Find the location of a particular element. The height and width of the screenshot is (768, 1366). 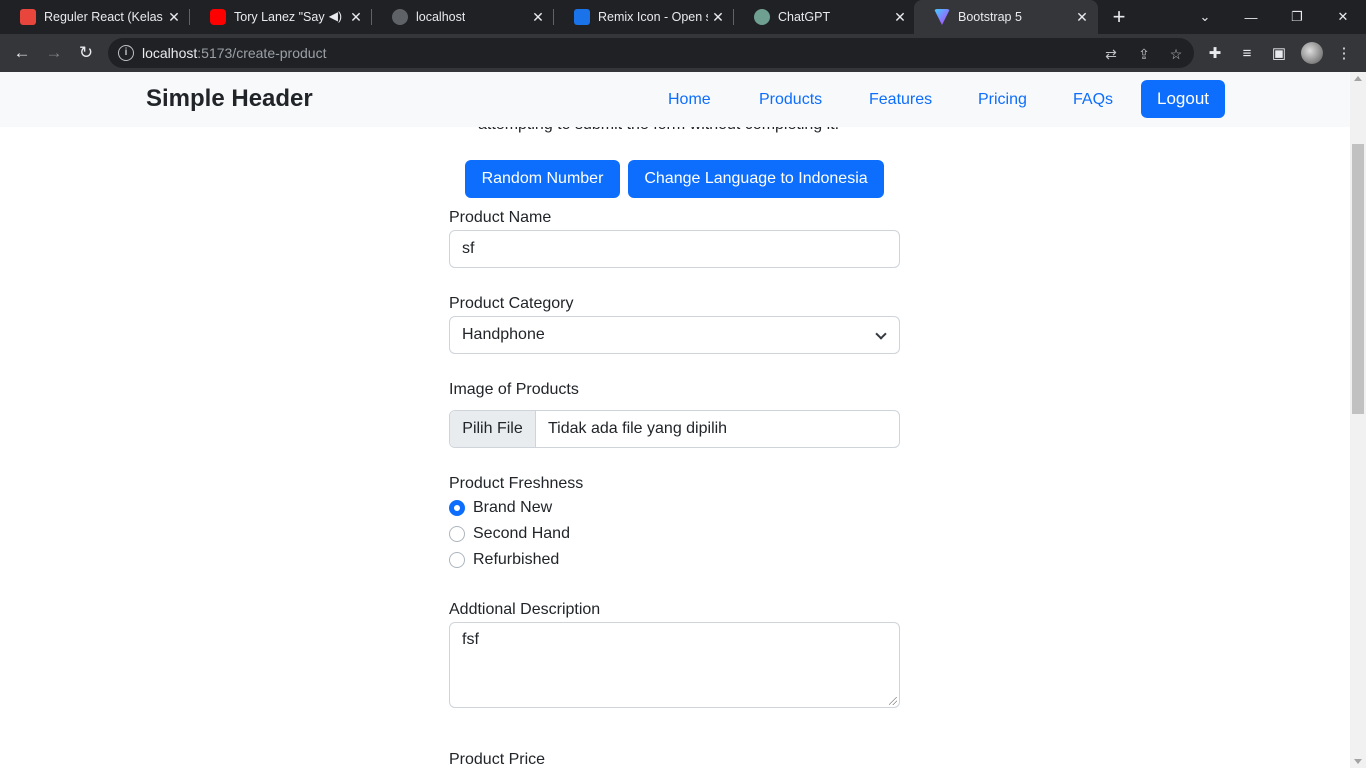

react-icon is located at coordinates (400, 17).